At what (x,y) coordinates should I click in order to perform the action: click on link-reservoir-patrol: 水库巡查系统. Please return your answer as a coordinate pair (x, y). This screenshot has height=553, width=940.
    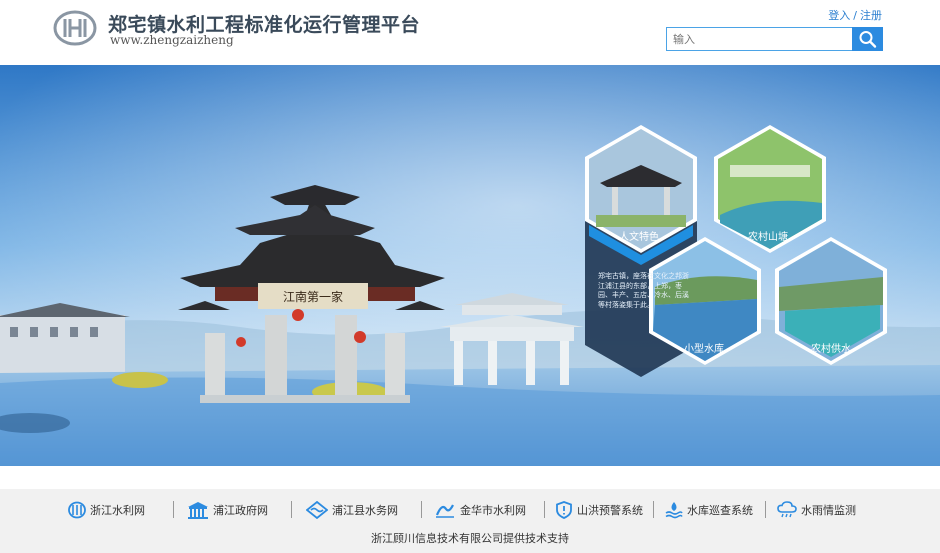
    Looking at the image, I should click on (709, 510).